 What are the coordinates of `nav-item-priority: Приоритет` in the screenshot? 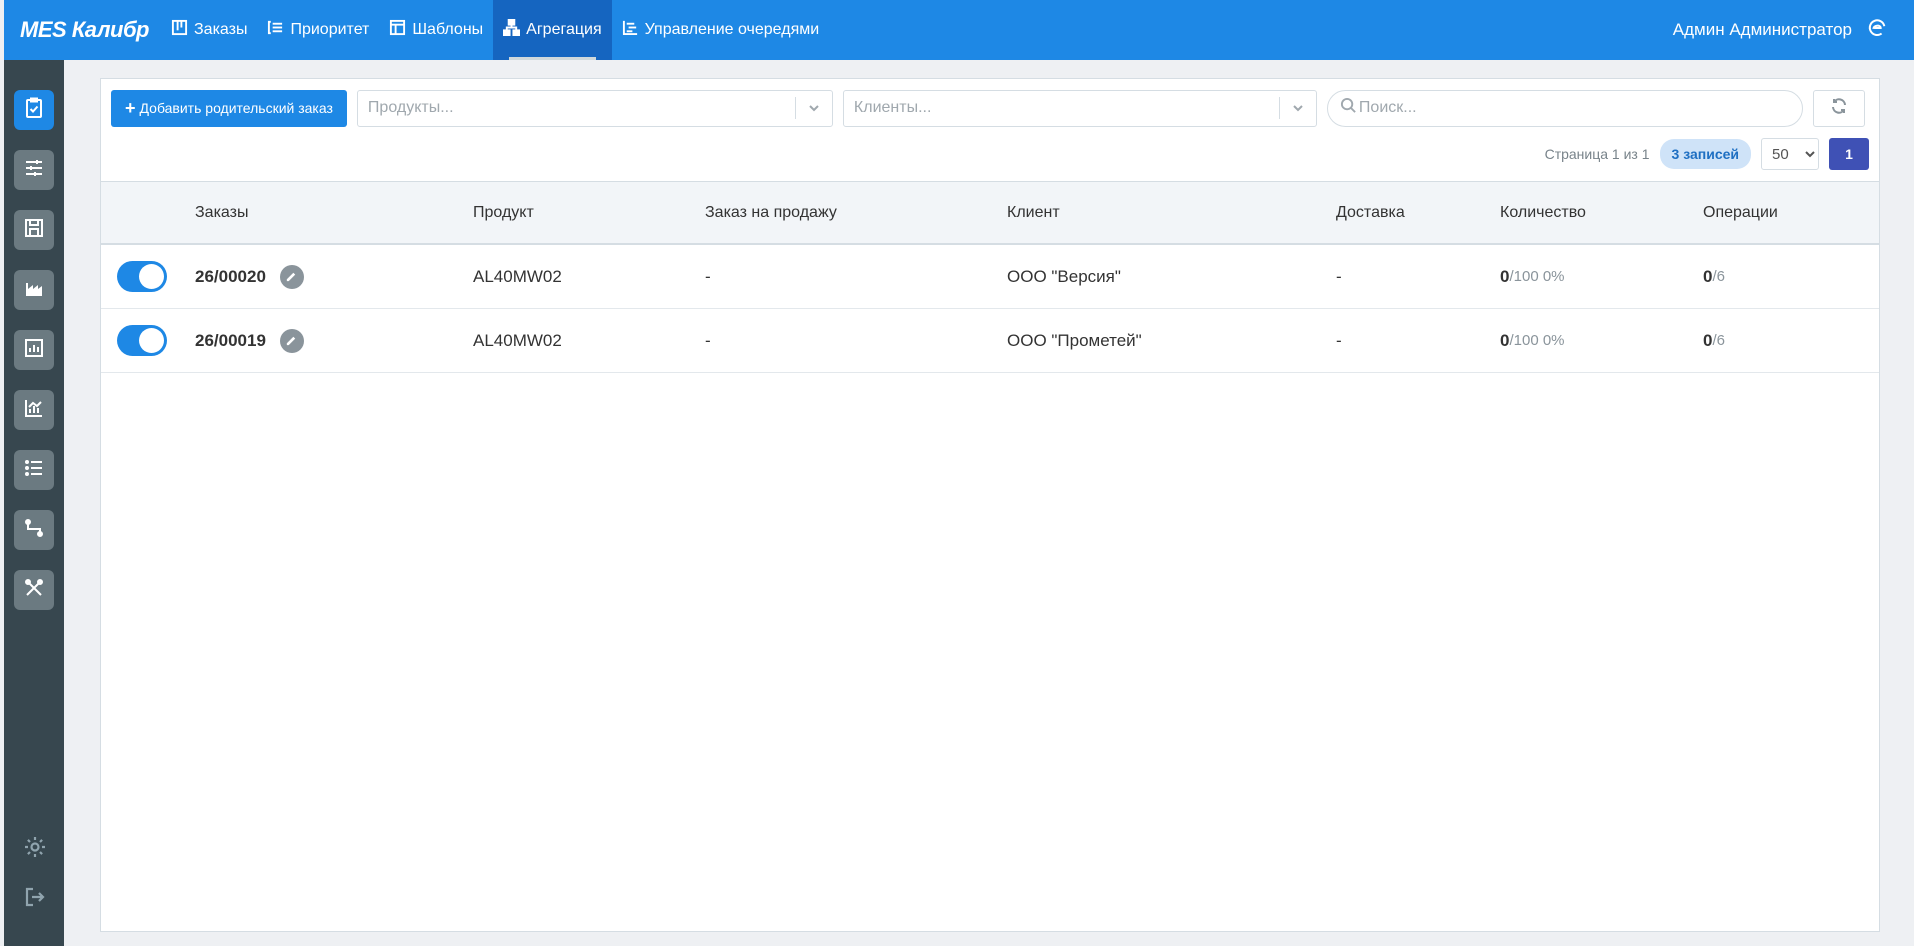 It's located at (318, 30).